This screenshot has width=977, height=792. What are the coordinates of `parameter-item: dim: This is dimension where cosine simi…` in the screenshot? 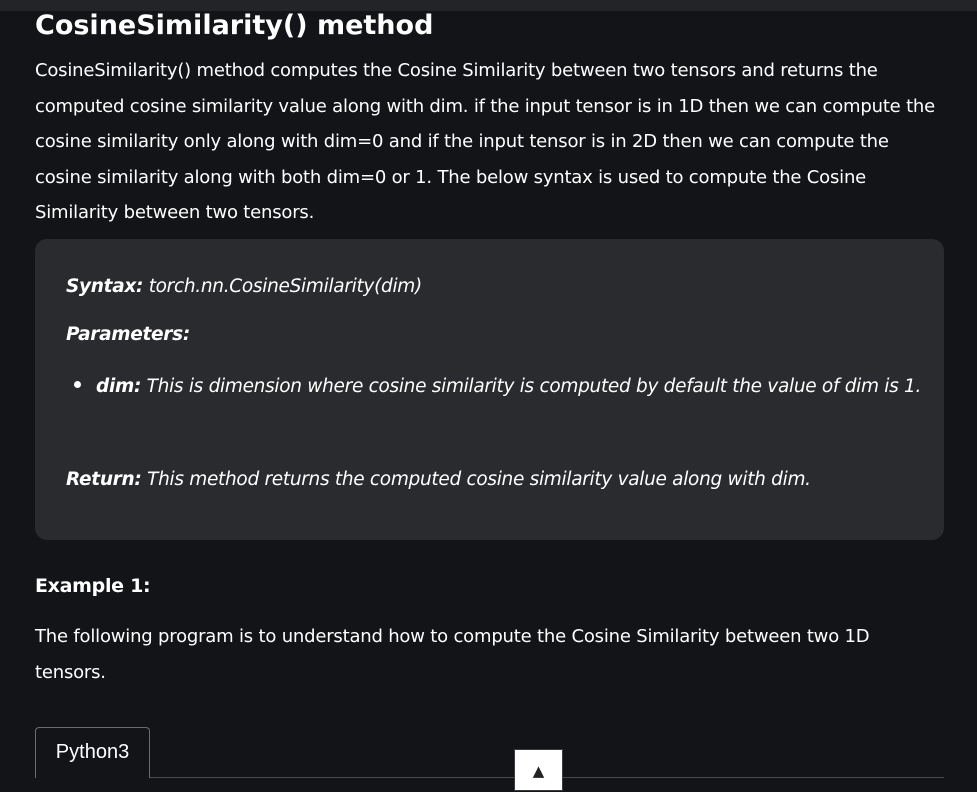 It's located at (513, 386).